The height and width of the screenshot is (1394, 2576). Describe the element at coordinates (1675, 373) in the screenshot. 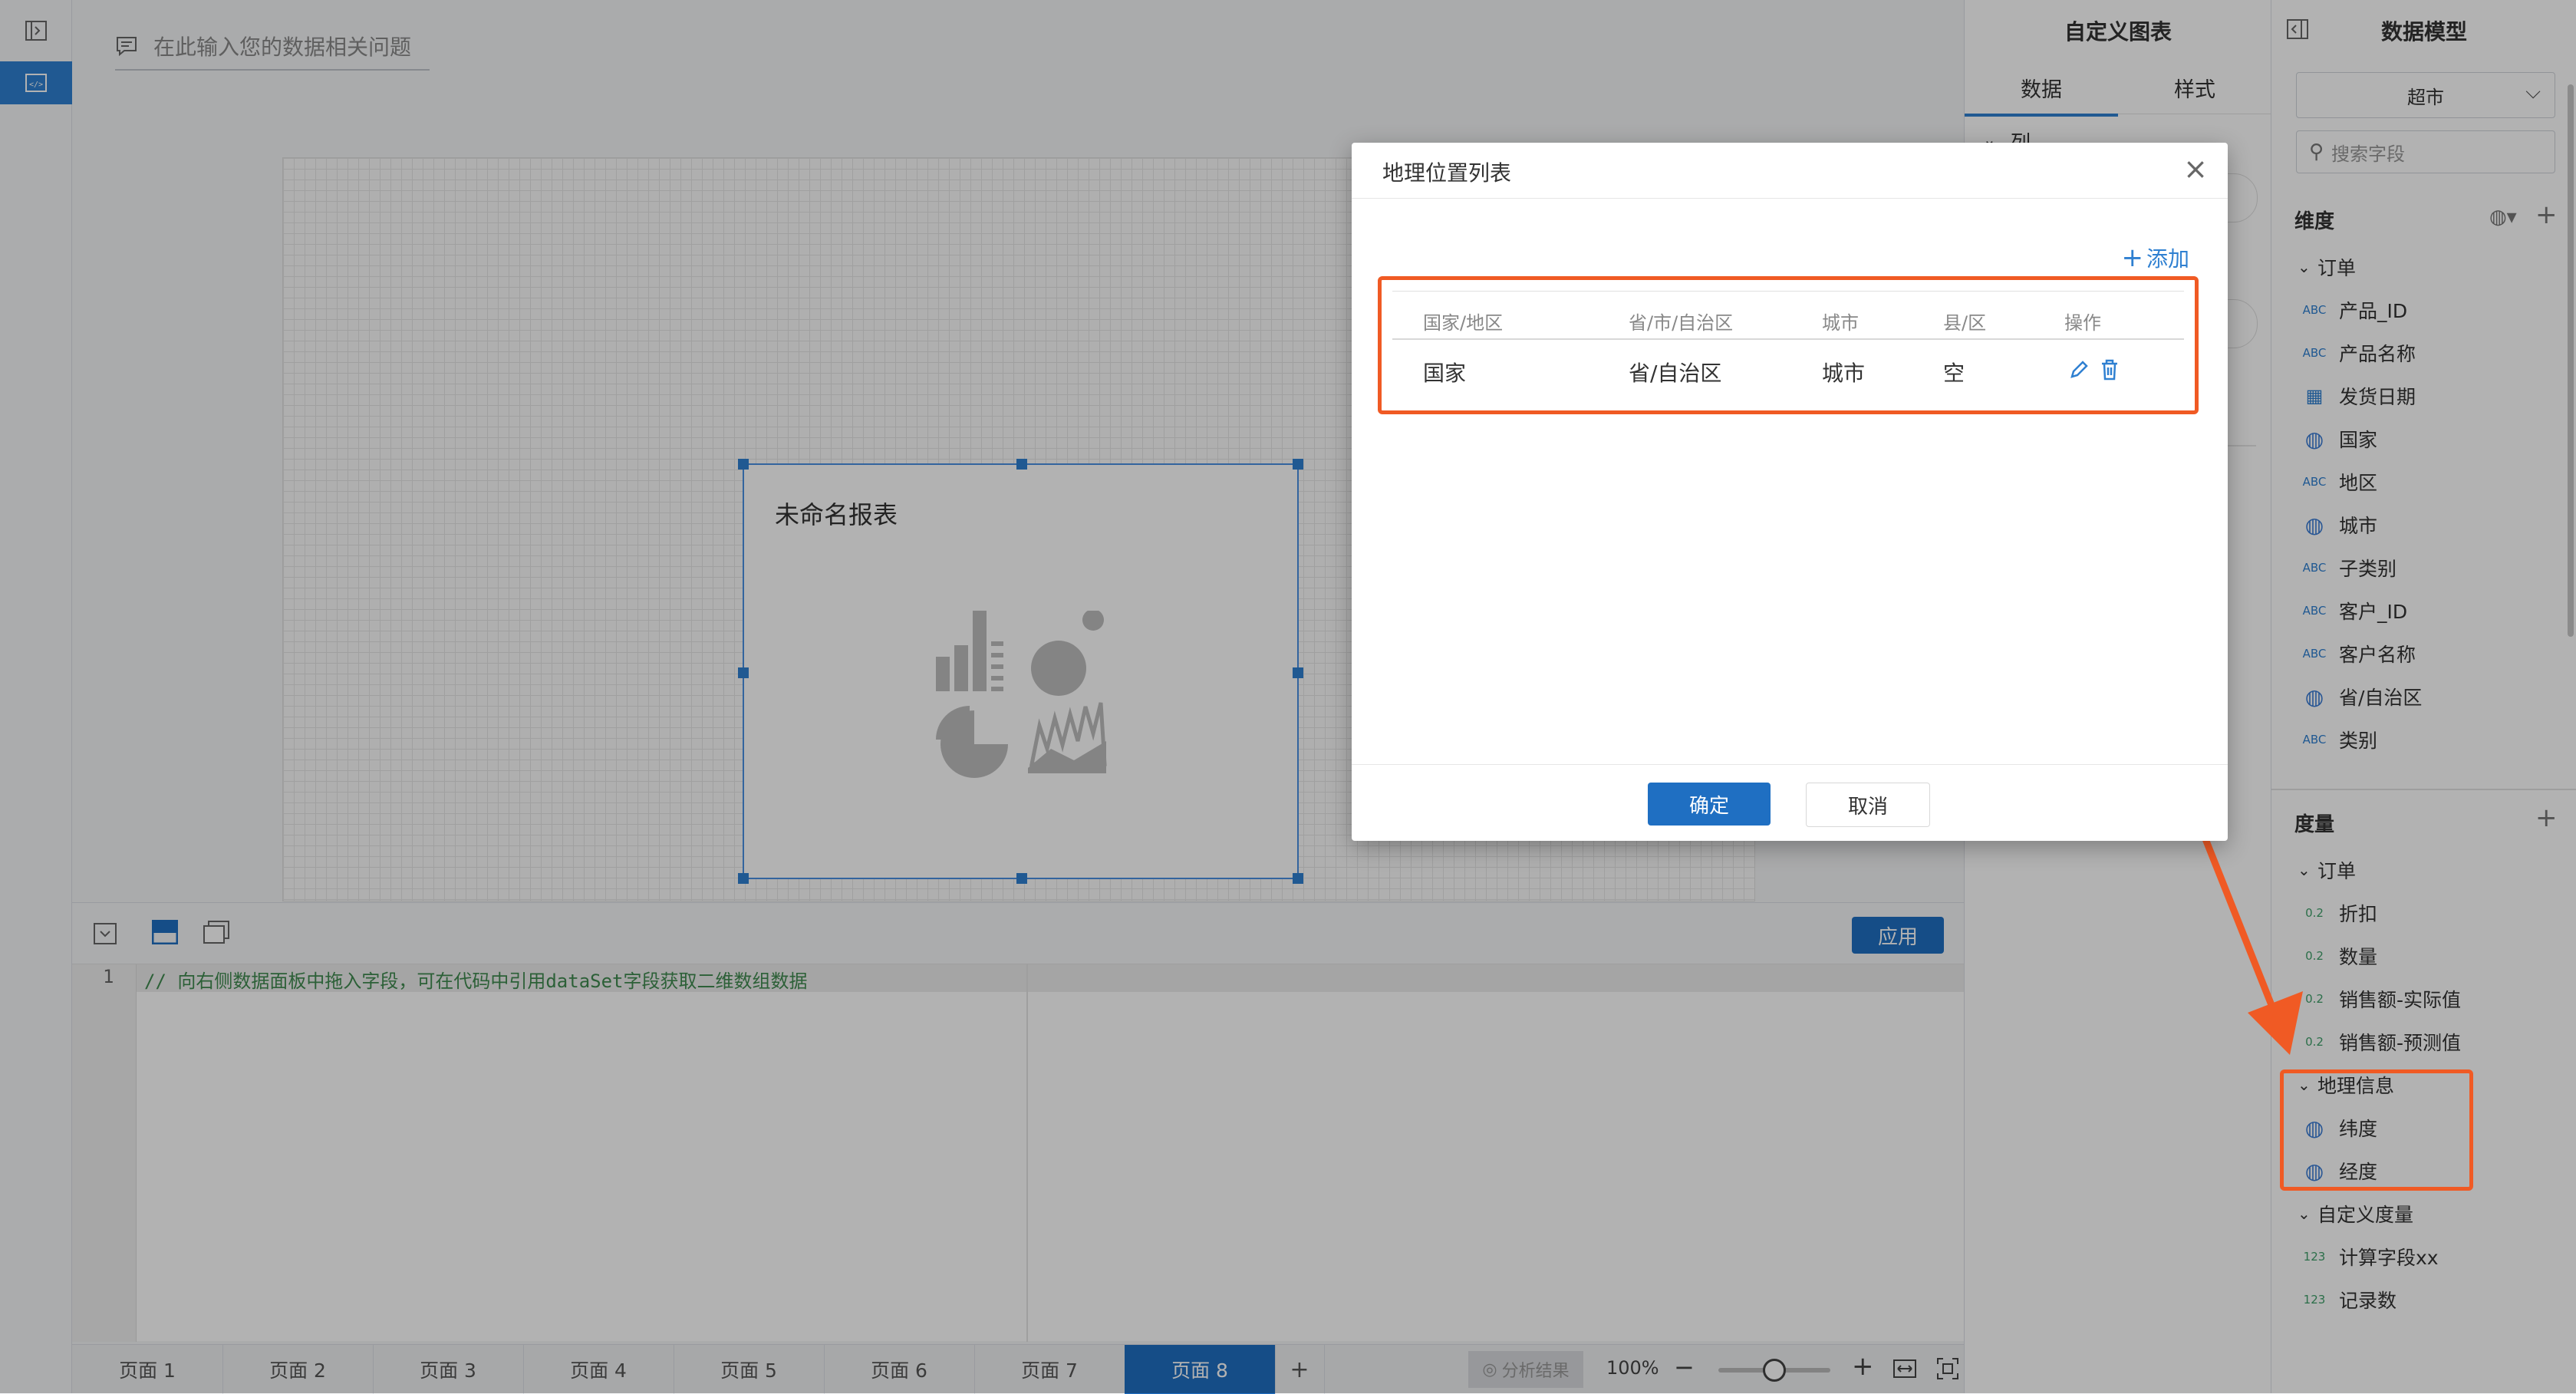

I see `table-cell: 省/自治区` at that location.